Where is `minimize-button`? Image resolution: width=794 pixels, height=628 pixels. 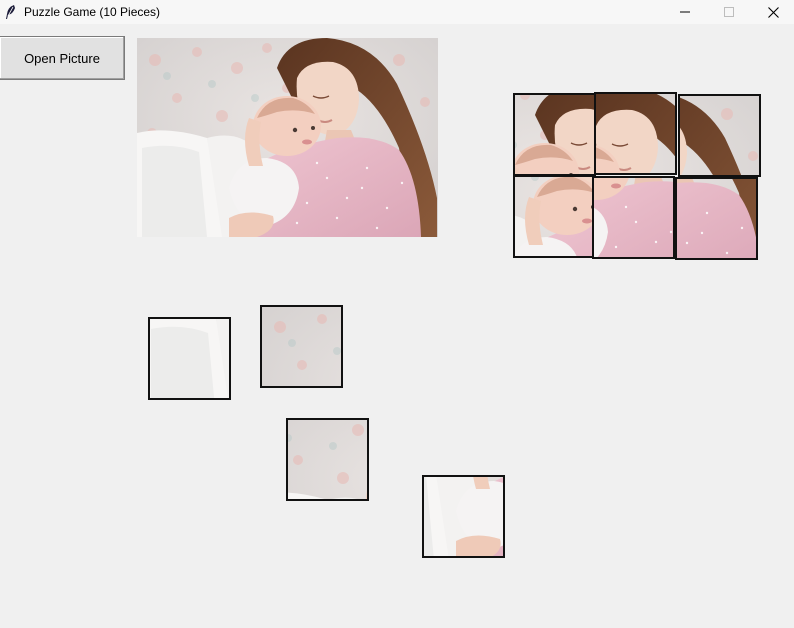 minimize-button is located at coordinates (685, 12).